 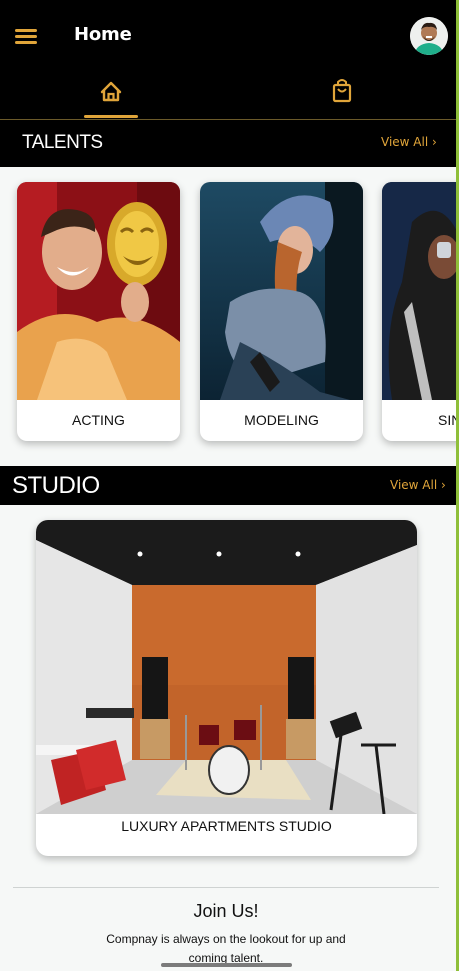 I want to click on active-tab-indicator, so click(x=111, y=116).